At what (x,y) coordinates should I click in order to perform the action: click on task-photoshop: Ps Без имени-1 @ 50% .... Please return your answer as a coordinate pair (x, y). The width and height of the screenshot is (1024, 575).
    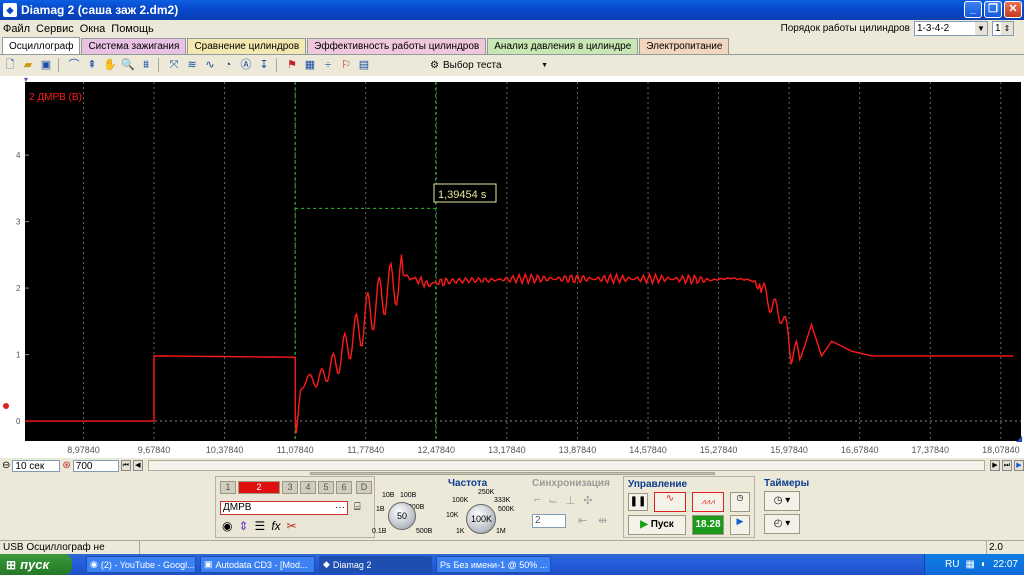
    Looking at the image, I should click on (493, 564).